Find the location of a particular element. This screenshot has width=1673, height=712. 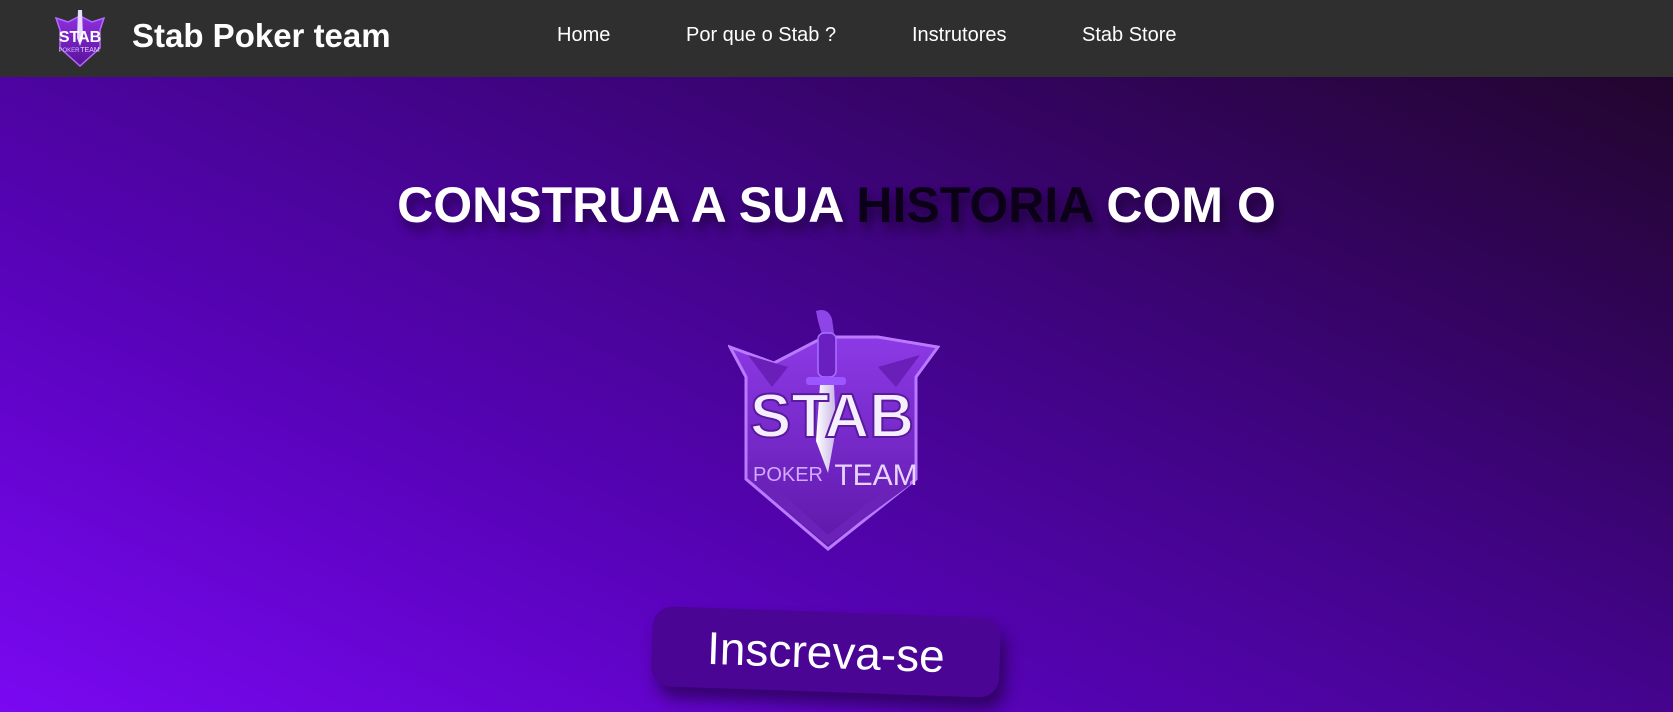

hero-headline: CONSTRUA A SUA HISTORIA COM O is located at coordinates (836, 205).